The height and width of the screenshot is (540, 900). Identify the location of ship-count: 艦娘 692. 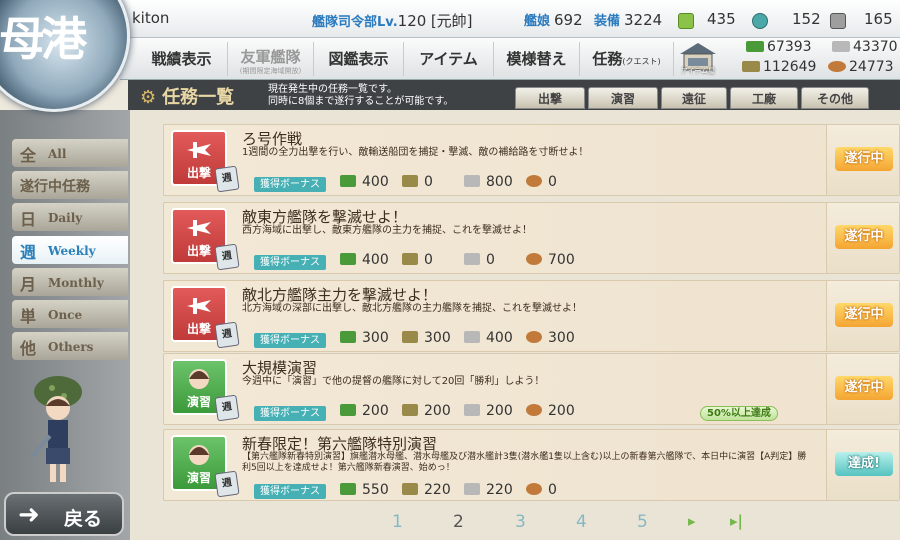
(553, 20).